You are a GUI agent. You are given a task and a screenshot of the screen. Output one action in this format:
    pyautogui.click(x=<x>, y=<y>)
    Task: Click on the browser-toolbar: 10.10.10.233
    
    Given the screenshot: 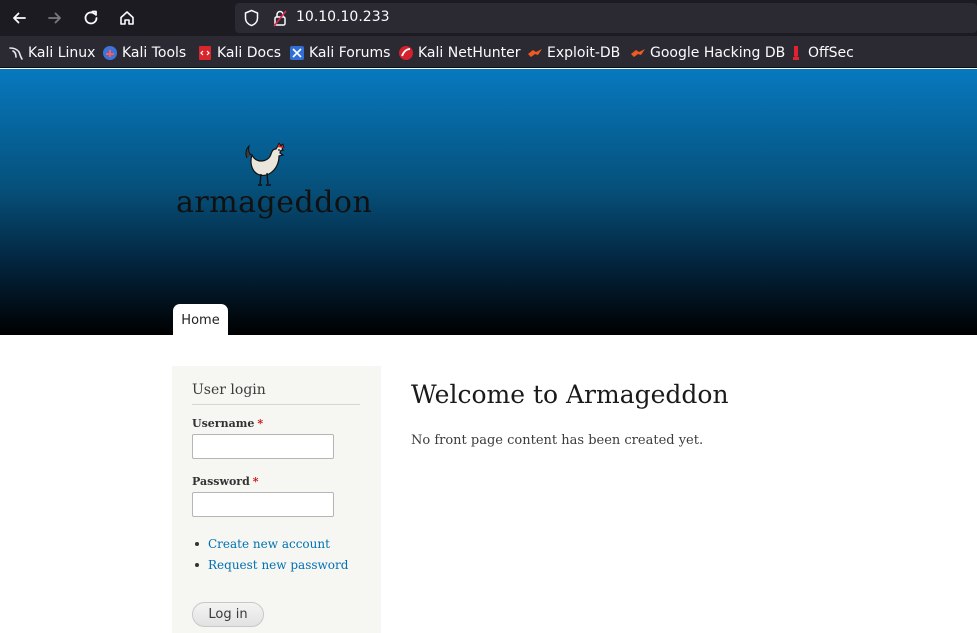 What is the action you would take?
    pyautogui.click(x=488, y=18)
    